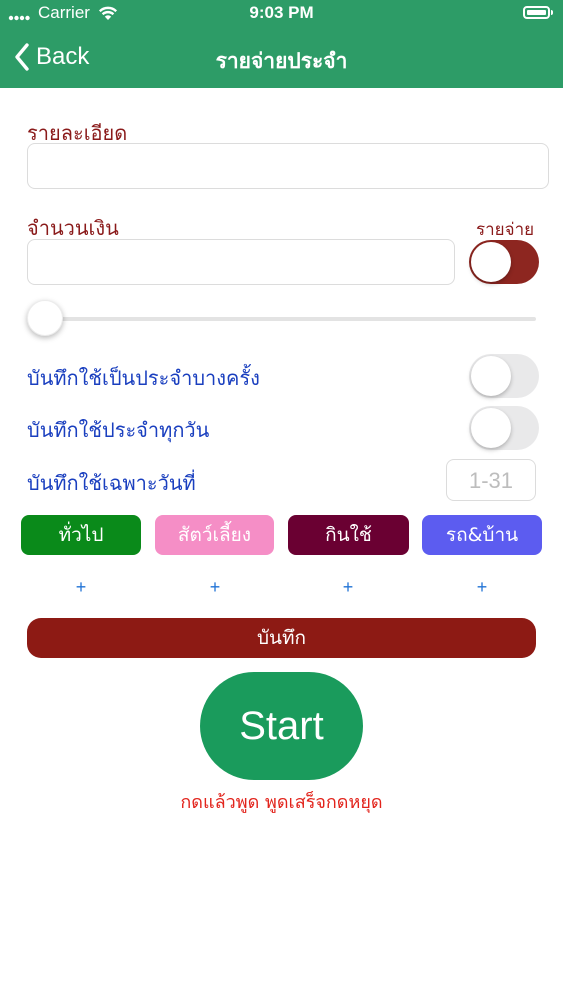  Describe the element at coordinates (482, 535) in the screenshot. I see `category-car-home-button: รถ&บ้าน` at that location.